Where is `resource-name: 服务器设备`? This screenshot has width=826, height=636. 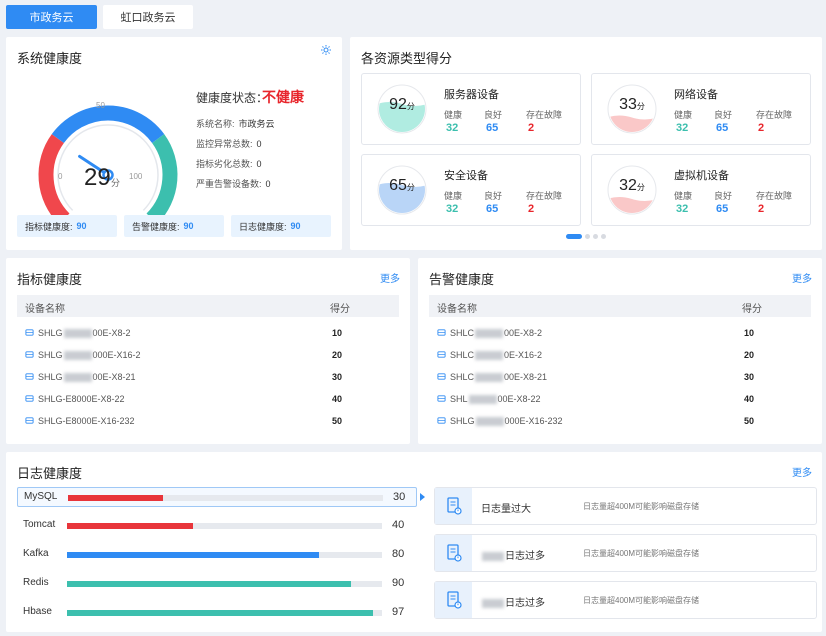
resource-name: 服务器设备 is located at coordinates (471, 95).